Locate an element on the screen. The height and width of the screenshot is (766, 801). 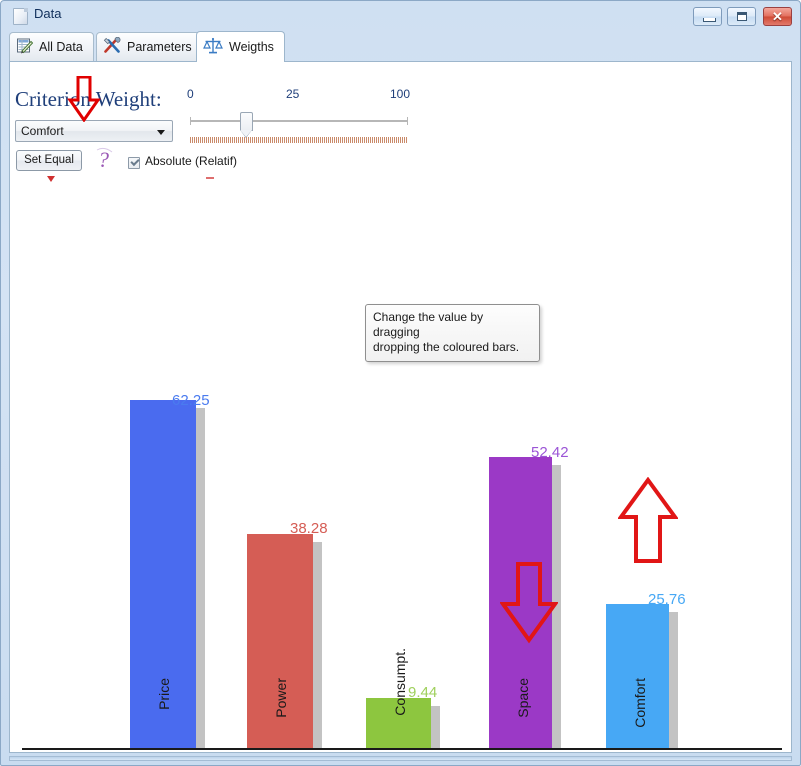
tab-parameters-label: Parameters is located at coordinates (159, 47).